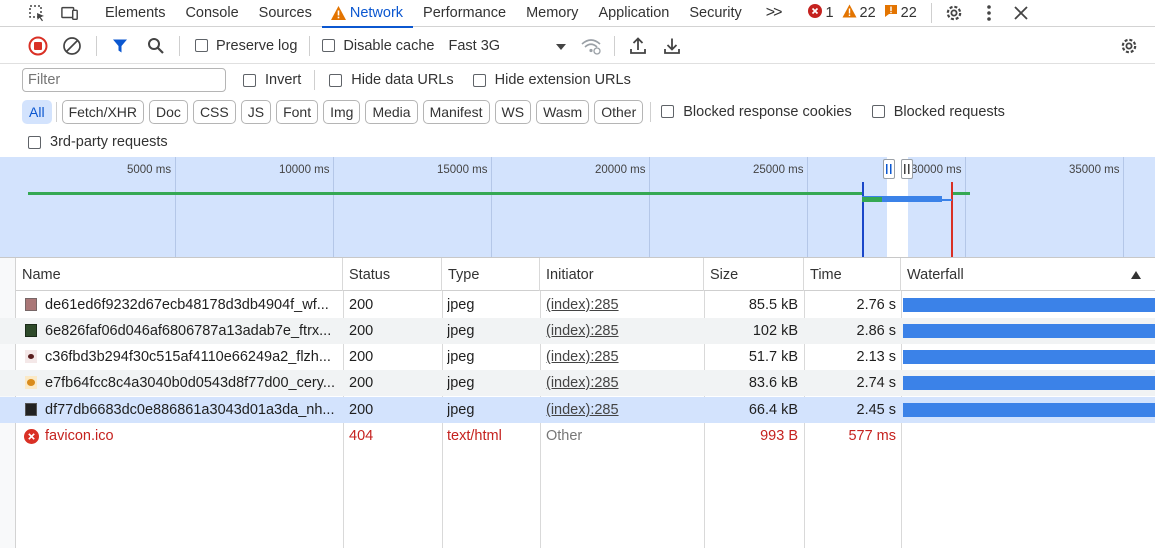  What do you see at coordinates (37, 111) in the screenshot?
I see `type-filter-all: All` at bounding box center [37, 111].